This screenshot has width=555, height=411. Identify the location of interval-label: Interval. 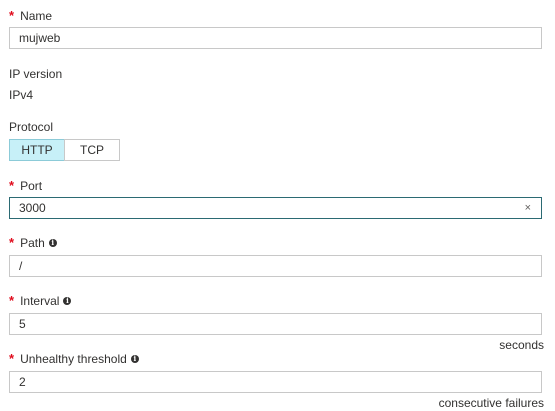
(40, 301).